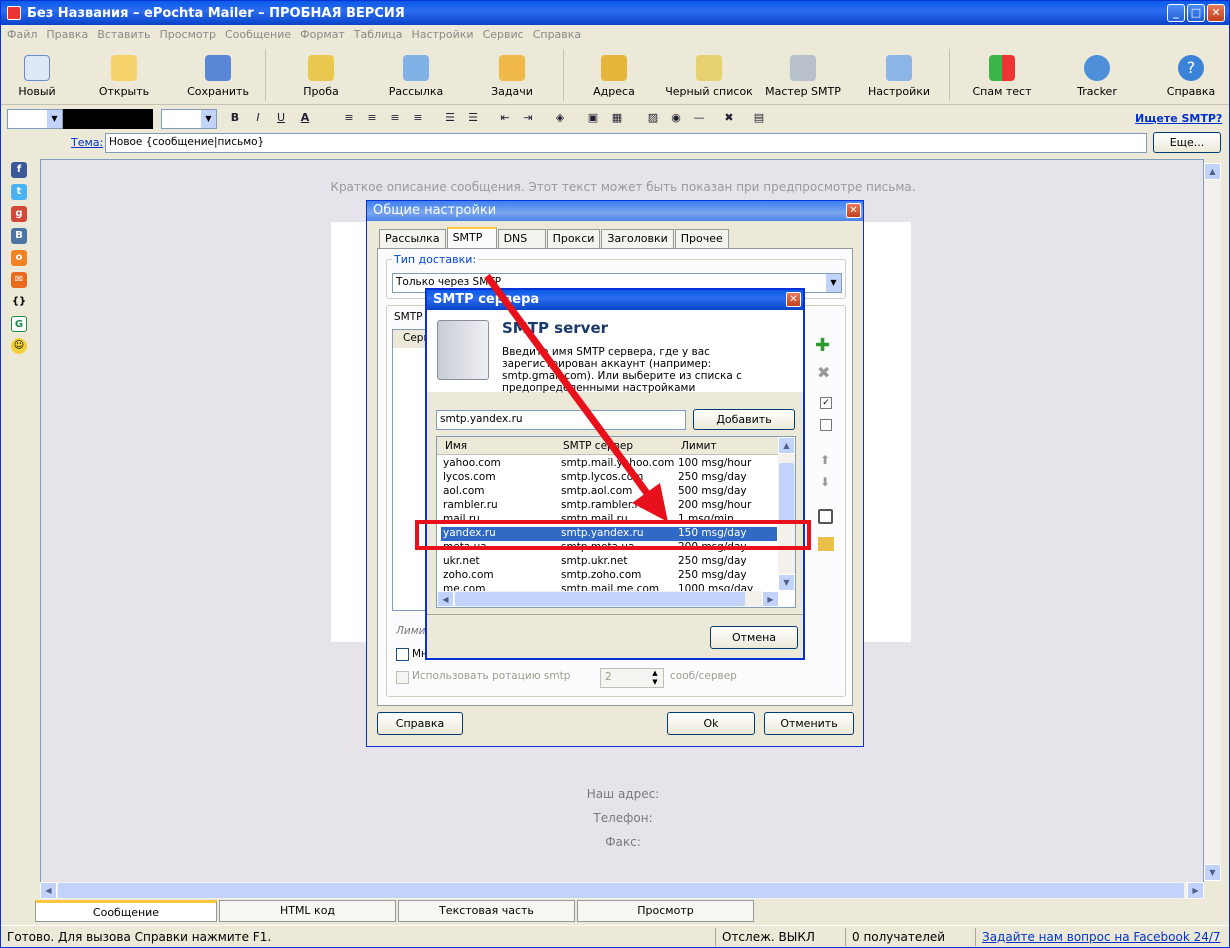 The width and height of the screenshot is (1230, 948). Describe the element at coordinates (825, 482) in the screenshot. I see `move-down-icon: ⬇` at that location.